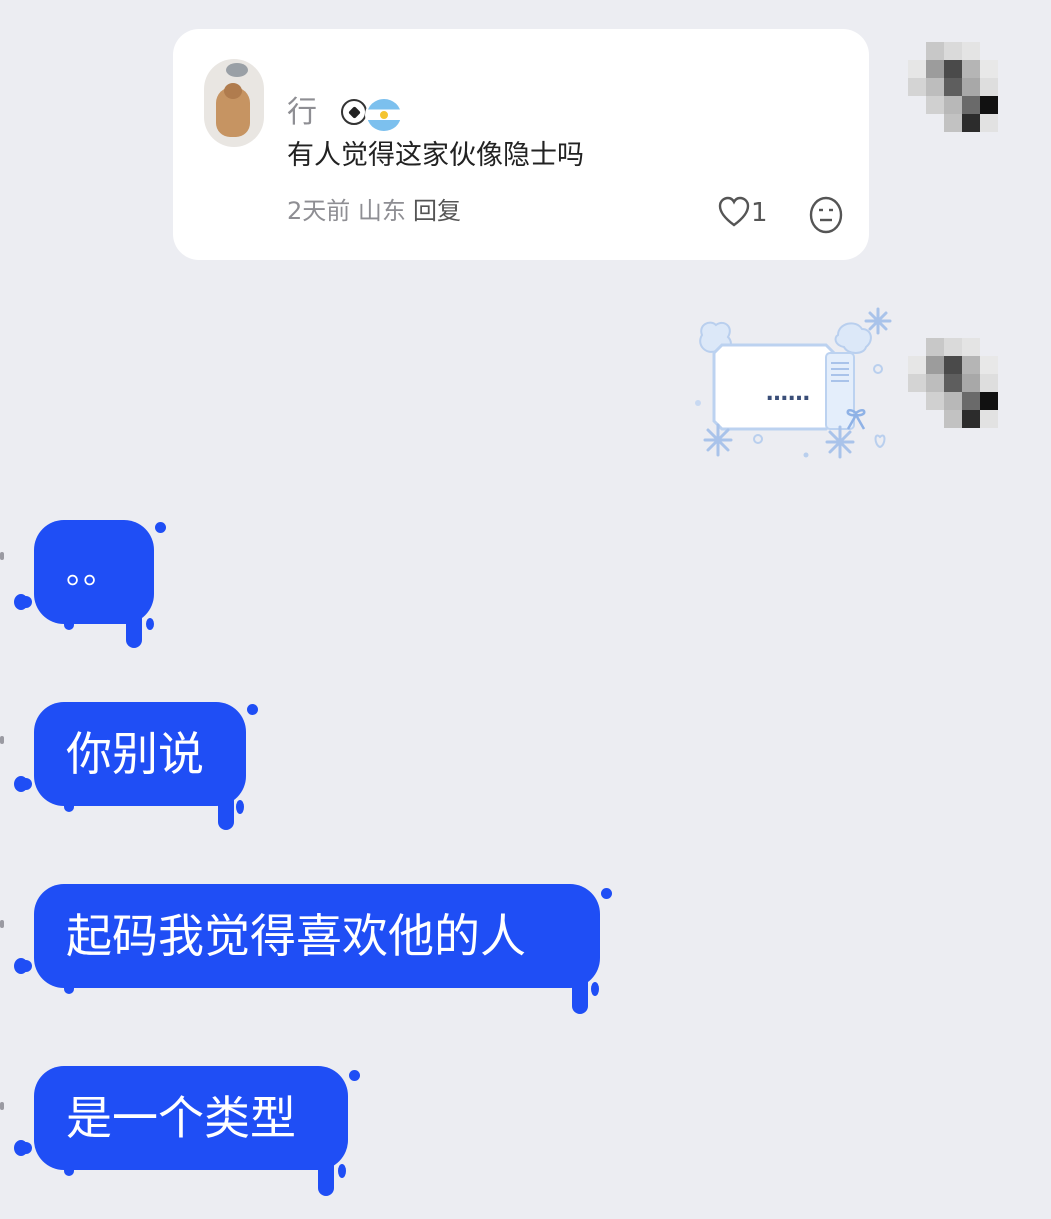 The width and height of the screenshot is (1051, 1219). I want to click on heart-icon, so click(734, 212).